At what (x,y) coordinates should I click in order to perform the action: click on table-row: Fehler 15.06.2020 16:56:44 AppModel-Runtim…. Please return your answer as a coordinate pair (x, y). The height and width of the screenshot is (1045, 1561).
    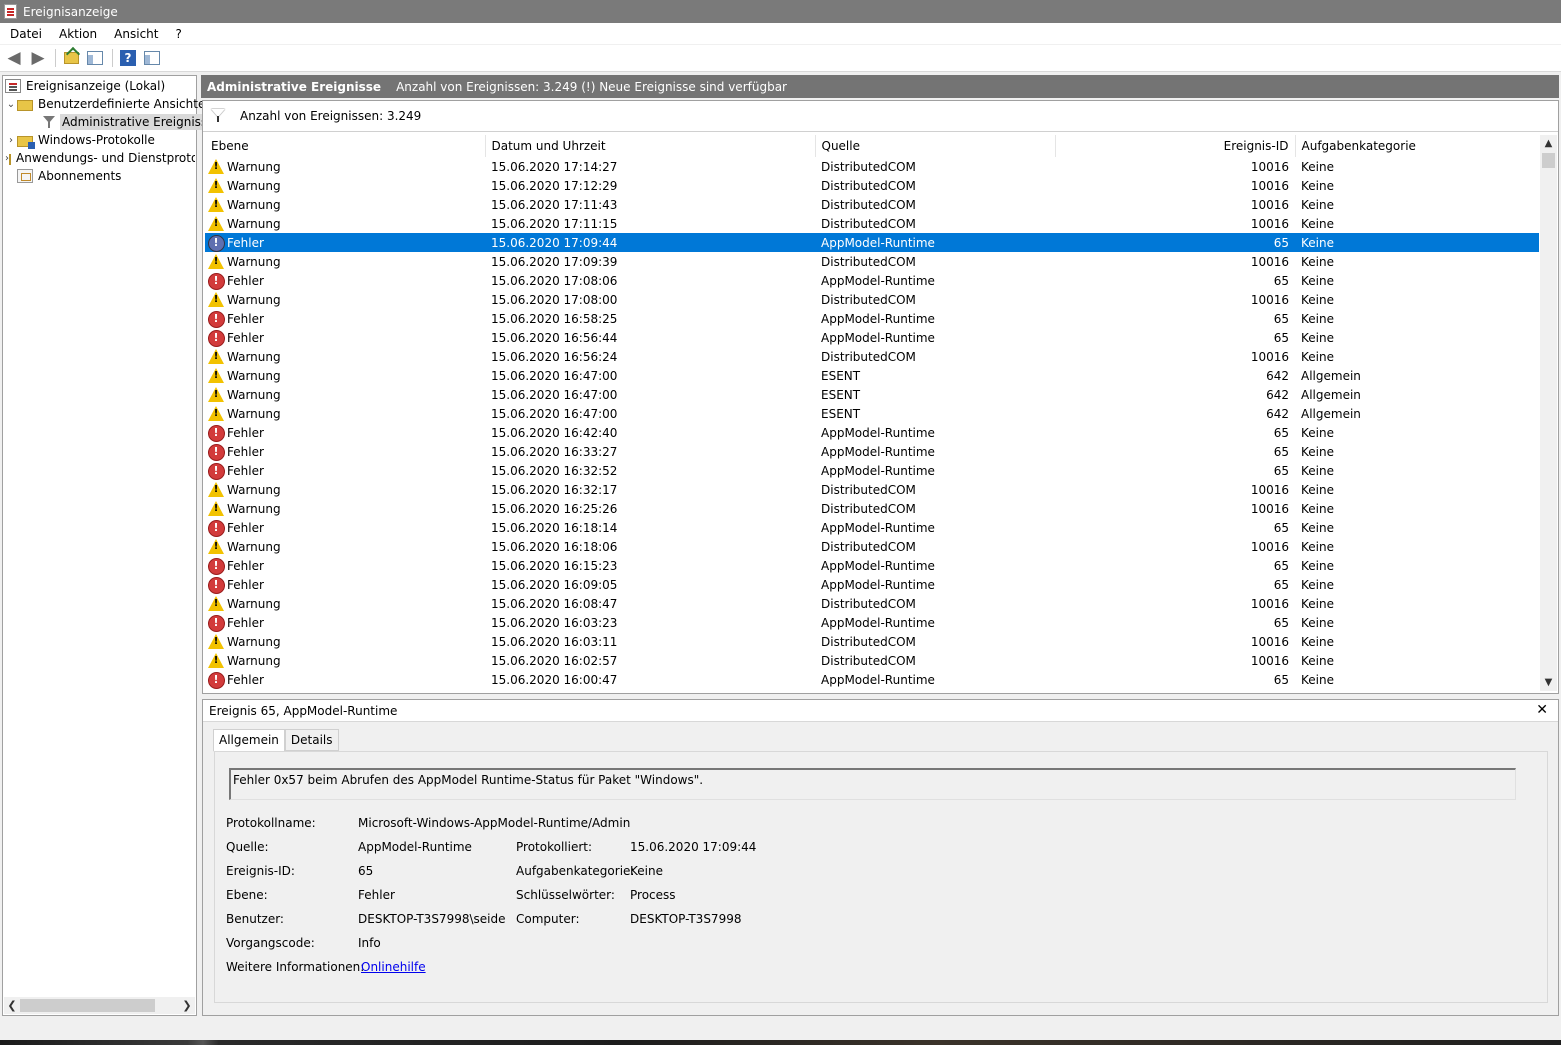
    Looking at the image, I should click on (872, 337).